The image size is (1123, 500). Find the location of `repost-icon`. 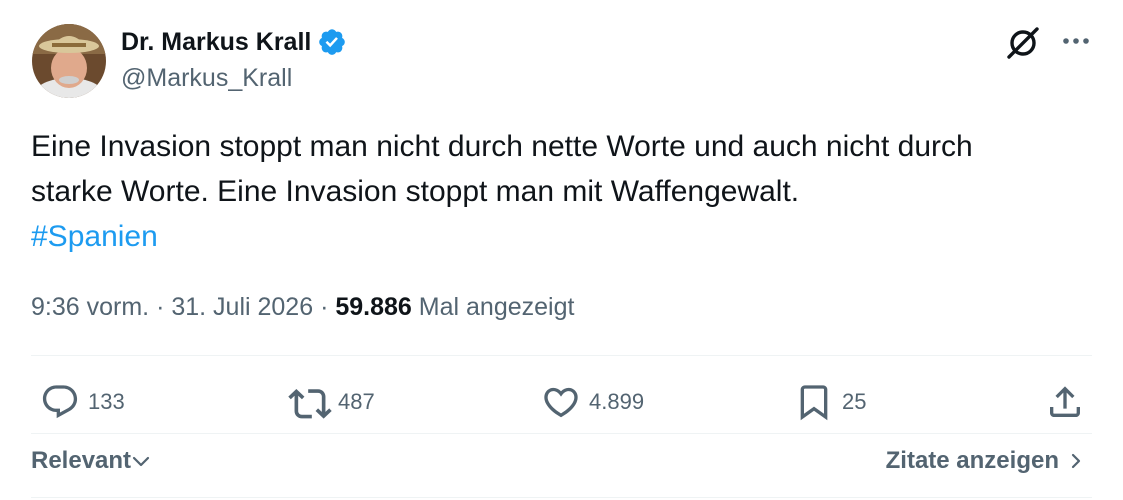

repost-icon is located at coordinates (310, 404).